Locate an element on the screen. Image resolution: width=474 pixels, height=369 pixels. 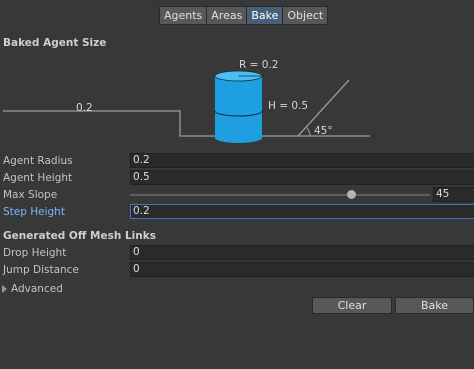
agent-radius-field: 0.2 is located at coordinates (302, 160).